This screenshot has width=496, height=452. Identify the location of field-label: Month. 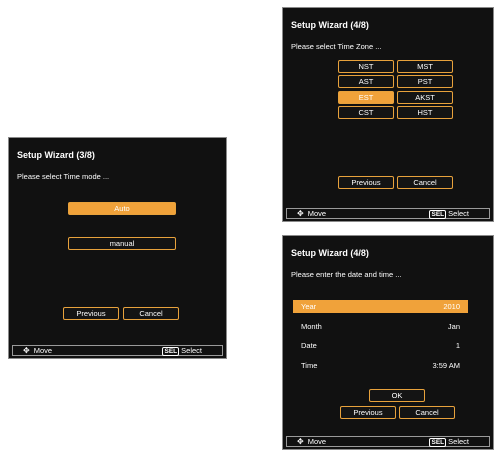
(311, 326).